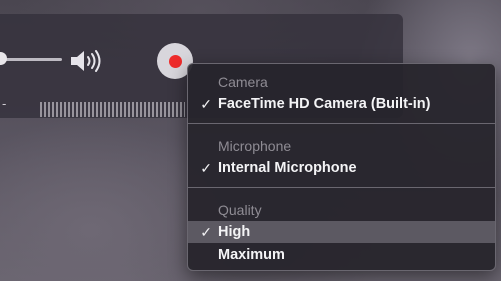  Describe the element at coordinates (255, 146) in the screenshot. I see `microphone-section-header: Microphone` at that location.